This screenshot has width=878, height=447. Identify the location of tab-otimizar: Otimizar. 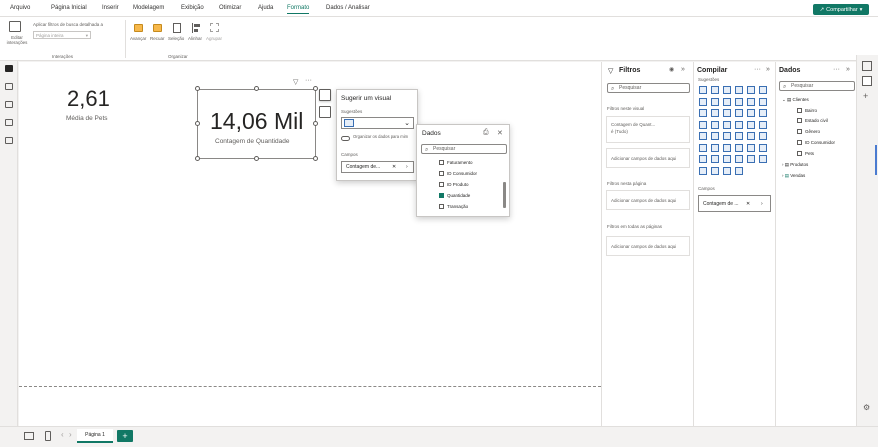
(230, 8).